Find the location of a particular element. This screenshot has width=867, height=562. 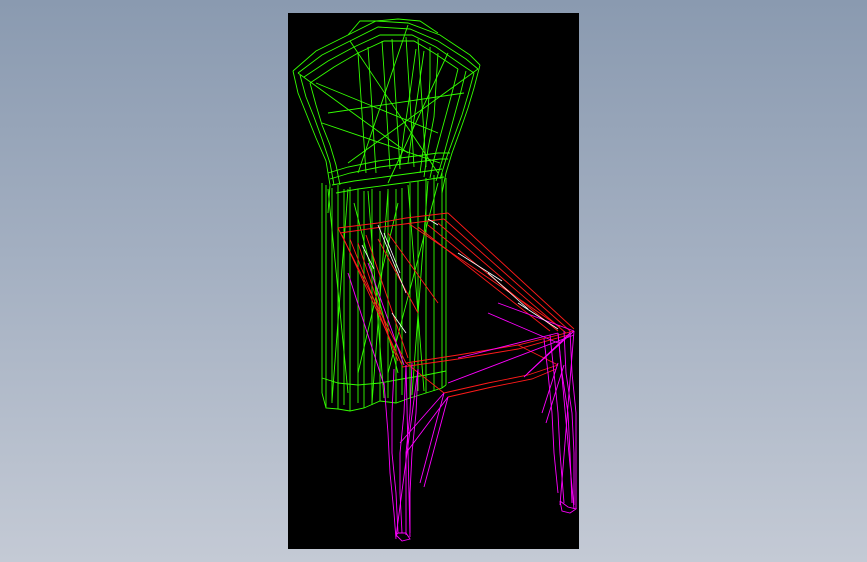

seat-frame-wireframe is located at coordinates (456, 305).